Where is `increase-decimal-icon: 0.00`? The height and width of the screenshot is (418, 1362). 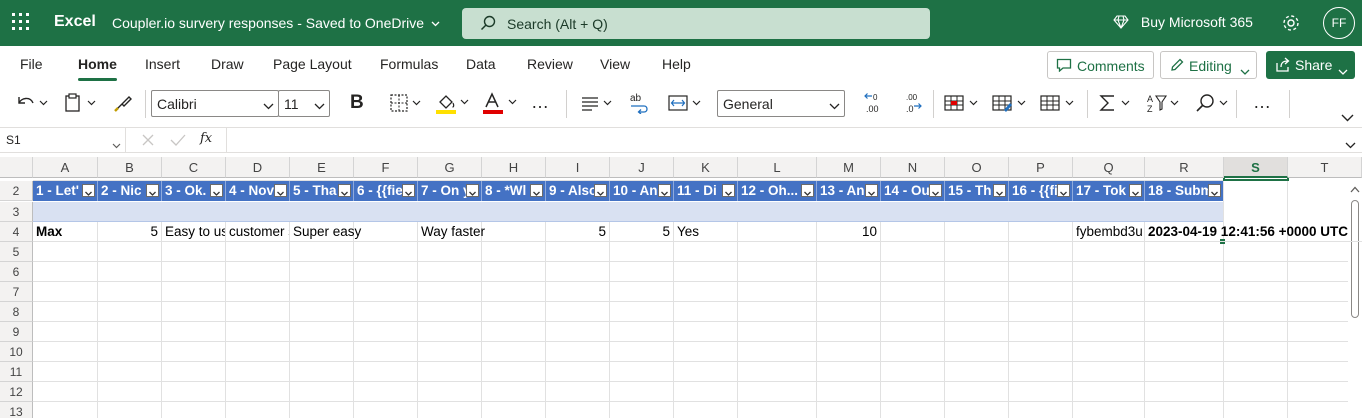 increase-decimal-icon: 0.00 is located at coordinates (874, 104).